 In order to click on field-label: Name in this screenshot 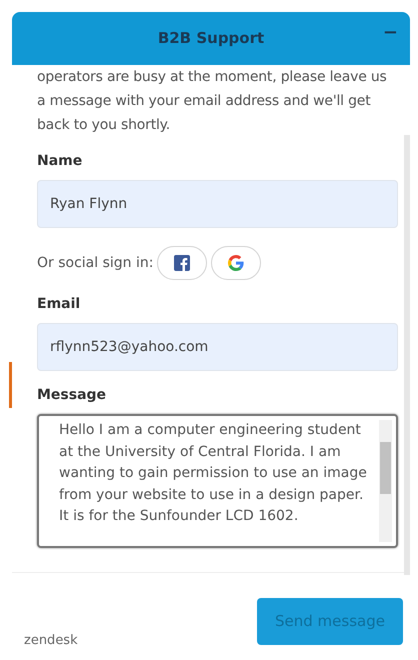, I will do `click(60, 161)`.